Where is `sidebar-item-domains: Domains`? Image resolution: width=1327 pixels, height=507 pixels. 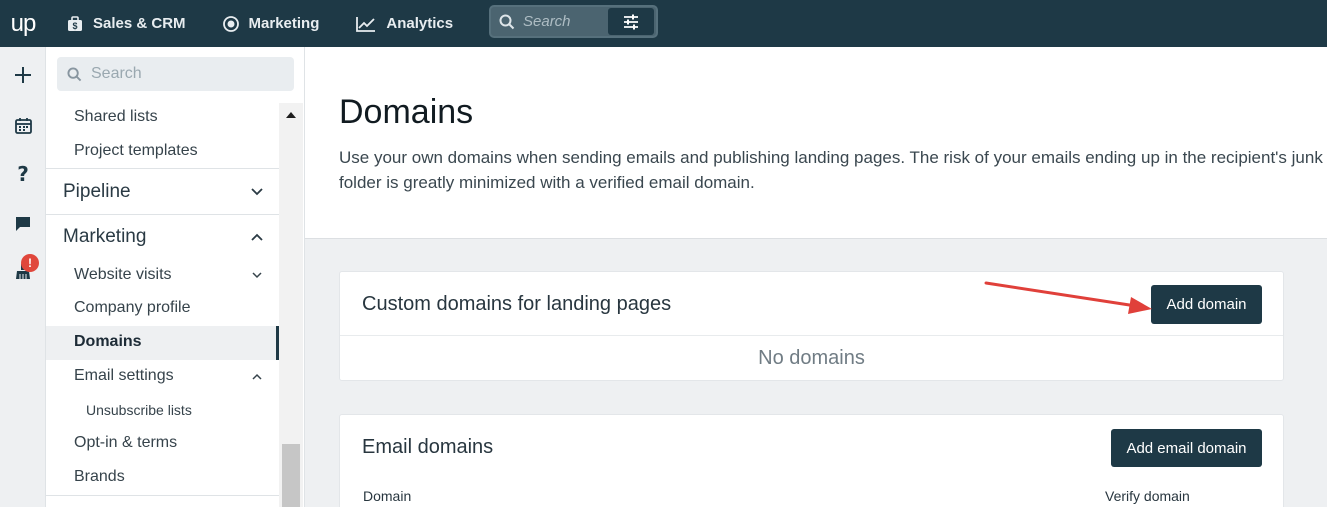 sidebar-item-domains: Domains is located at coordinates (108, 342).